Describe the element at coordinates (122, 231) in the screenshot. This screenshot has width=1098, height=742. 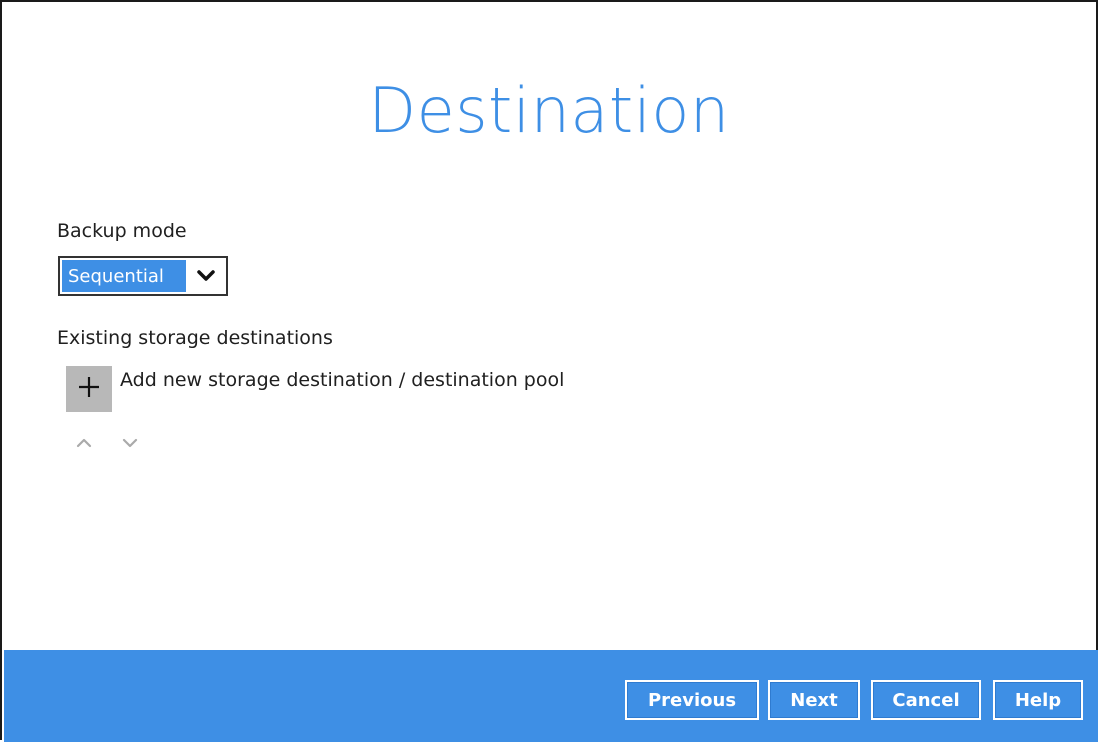
I see `backup-mode-label: Backup mode` at that location.